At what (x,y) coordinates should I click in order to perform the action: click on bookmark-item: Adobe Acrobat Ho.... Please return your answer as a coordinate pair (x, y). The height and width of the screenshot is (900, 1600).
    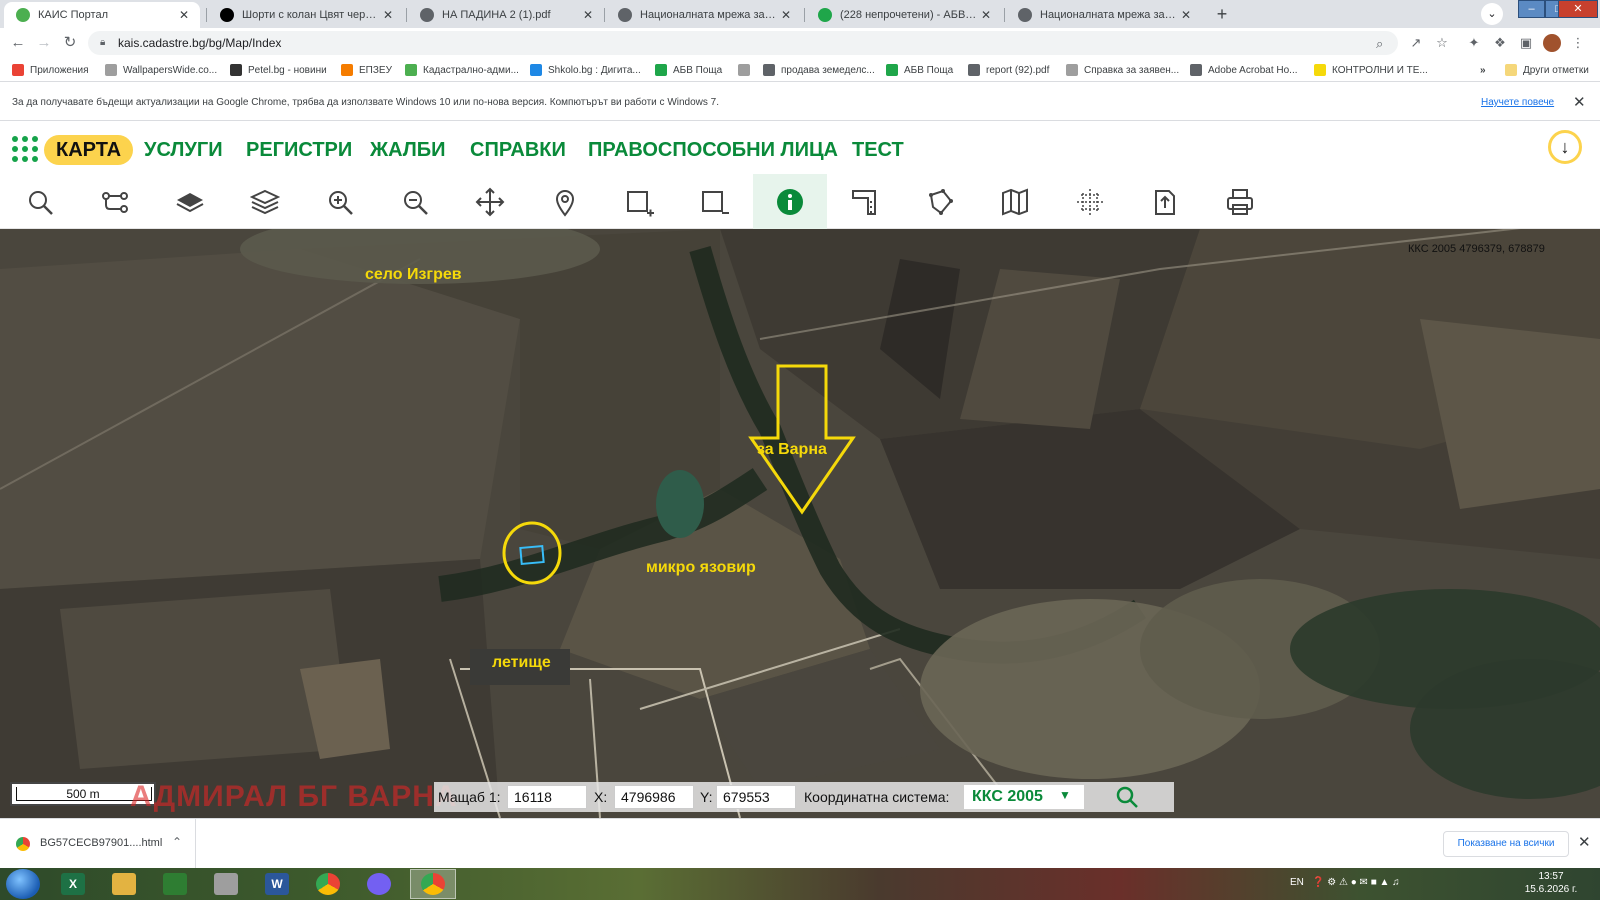
    Looking at the image, I should click on (1244, 70).